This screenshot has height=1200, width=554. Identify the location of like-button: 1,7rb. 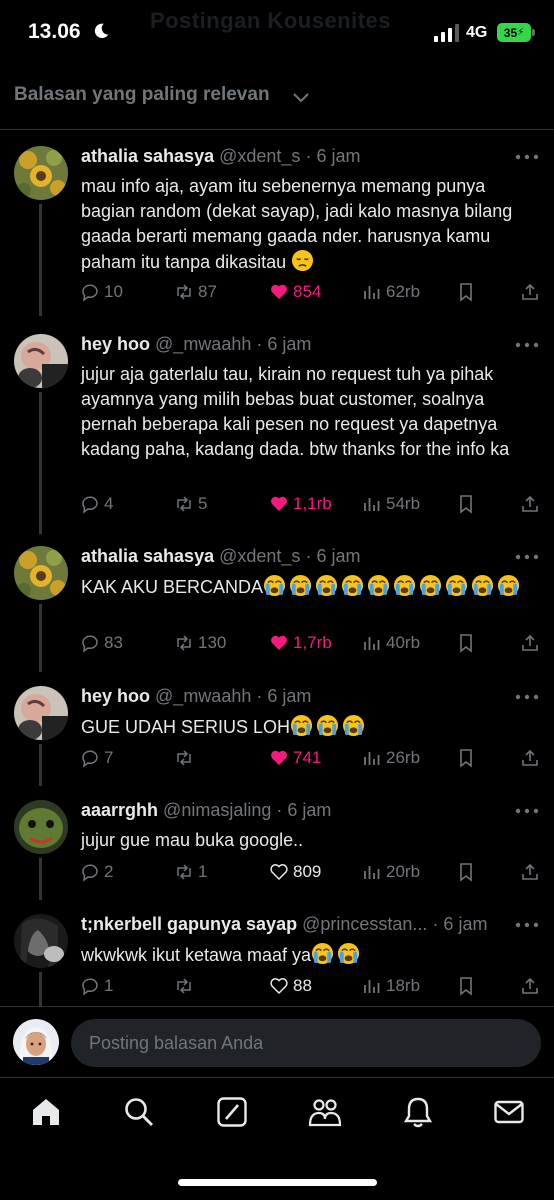
(300, 643).